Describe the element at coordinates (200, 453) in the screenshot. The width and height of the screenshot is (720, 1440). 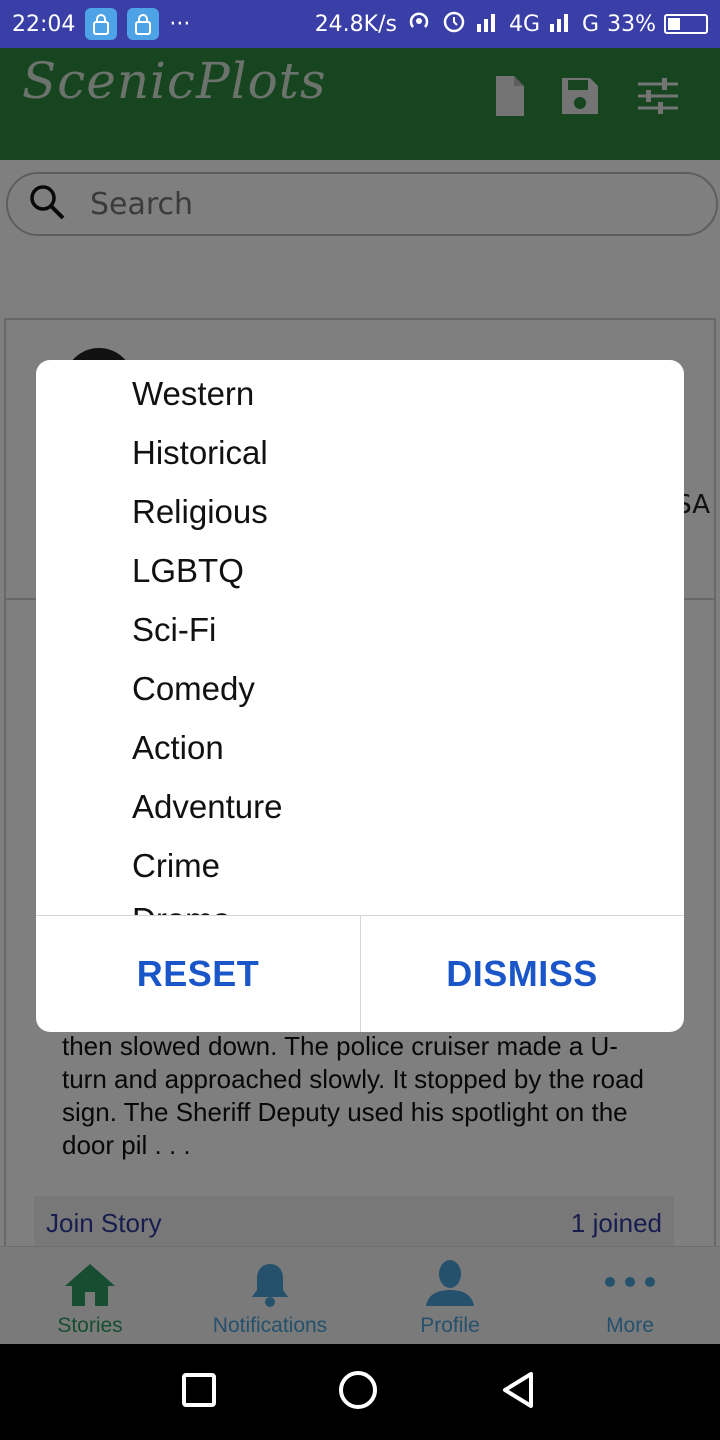
I see `genre-option-historical: Historical` at that location.